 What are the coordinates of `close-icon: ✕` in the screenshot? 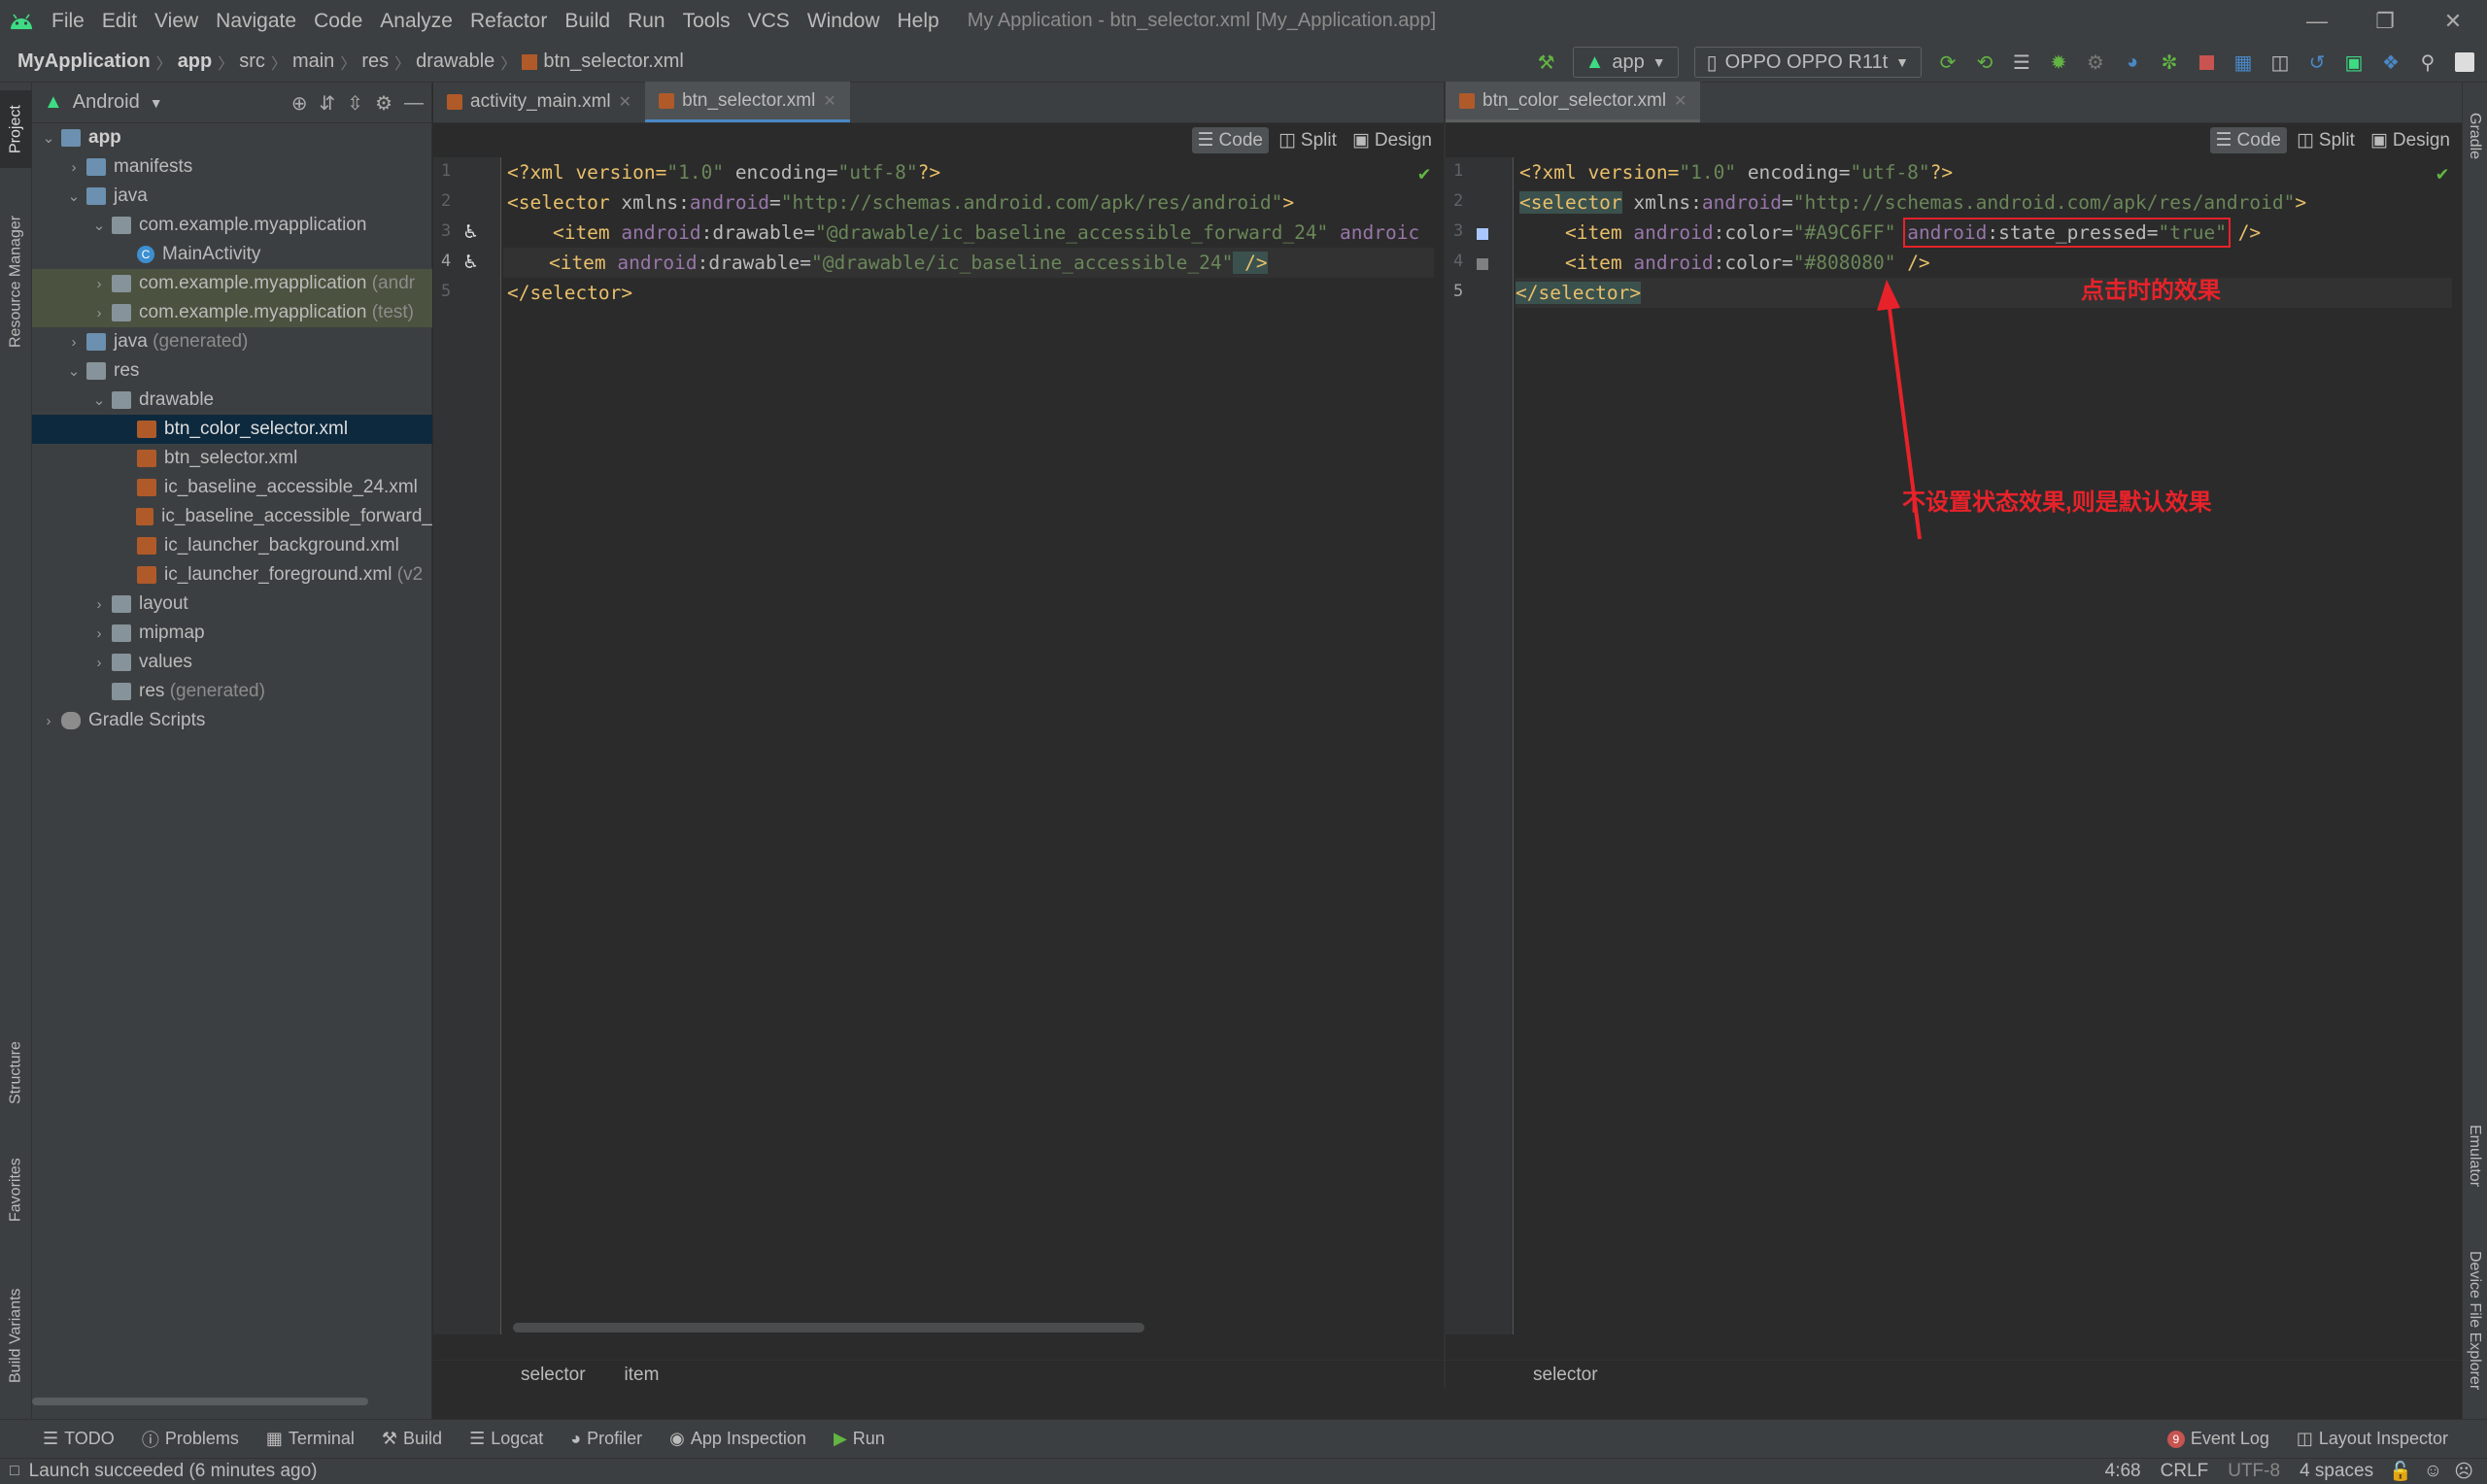 It's located at (2453, 21).